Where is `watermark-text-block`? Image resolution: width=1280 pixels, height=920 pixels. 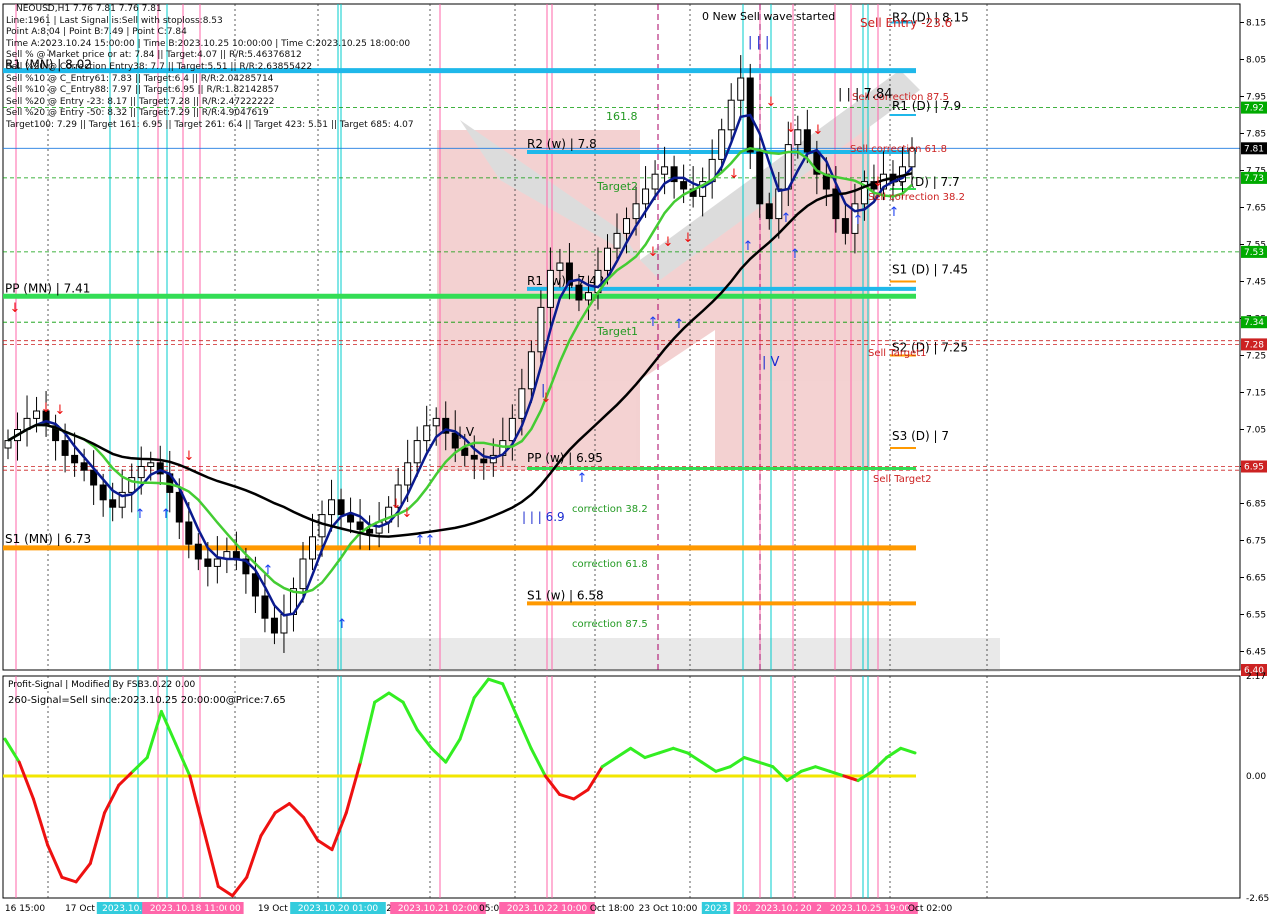
watermark-text-block is located at coordinates (620, 655).